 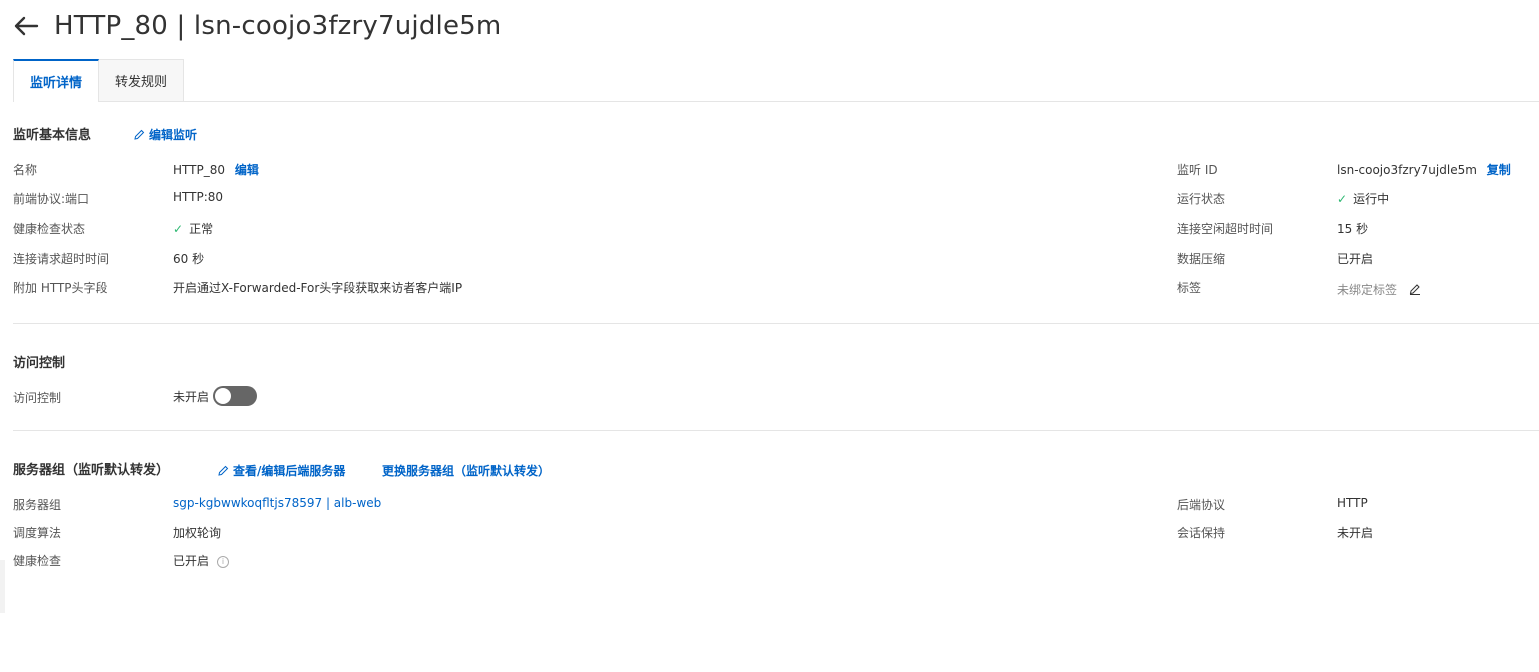 What do you see at coordinates (25, 170) in the screenshot?
I see `name-label: 名称` at bounding box center [25, 170].